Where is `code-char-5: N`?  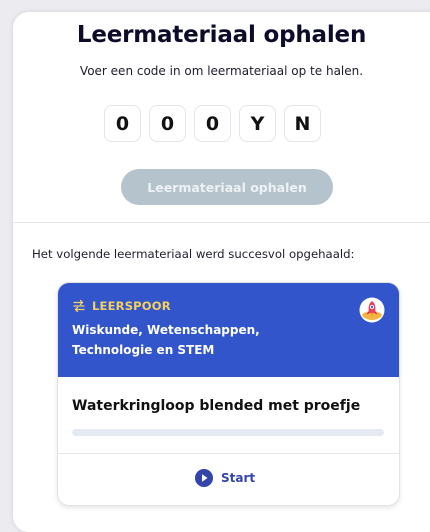 code-char-5: N is located at coordinates (302, 123).